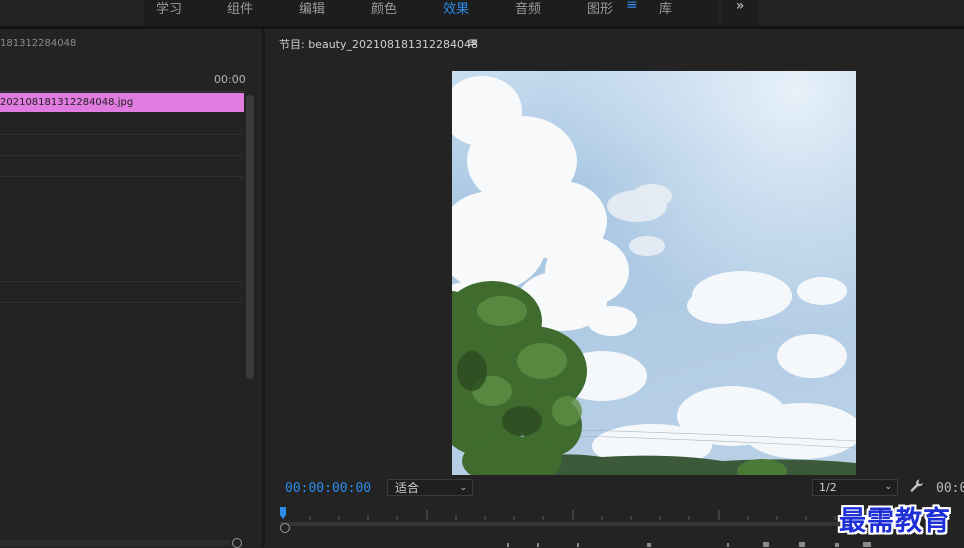  What do you see at coordinates (665, 8) in the screenshot?
I see `tab-libraries: 库` at bounding box center [665, 8].